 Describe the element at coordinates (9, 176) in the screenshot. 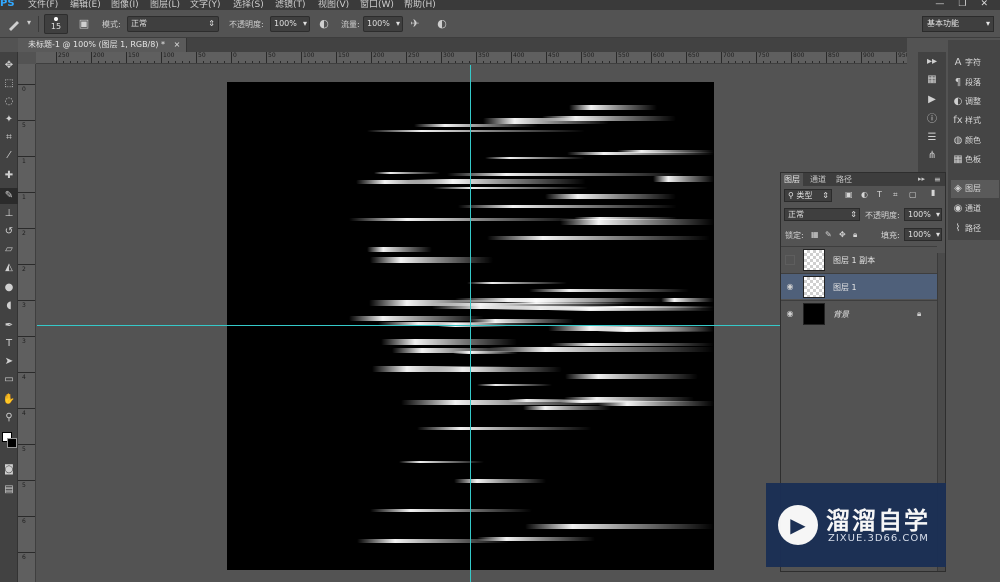

I see `healing-tool-icon: ✚` at that location.